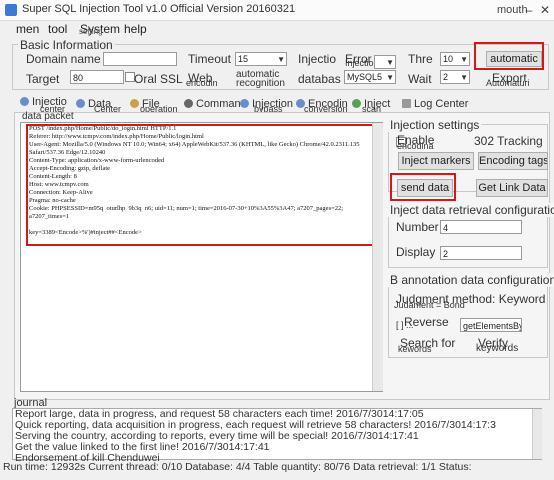  What do you see at coordinates (508, 83) in the screenshot?
I see `export-sub-label: Automaturi` at bounding box center [508, 83].